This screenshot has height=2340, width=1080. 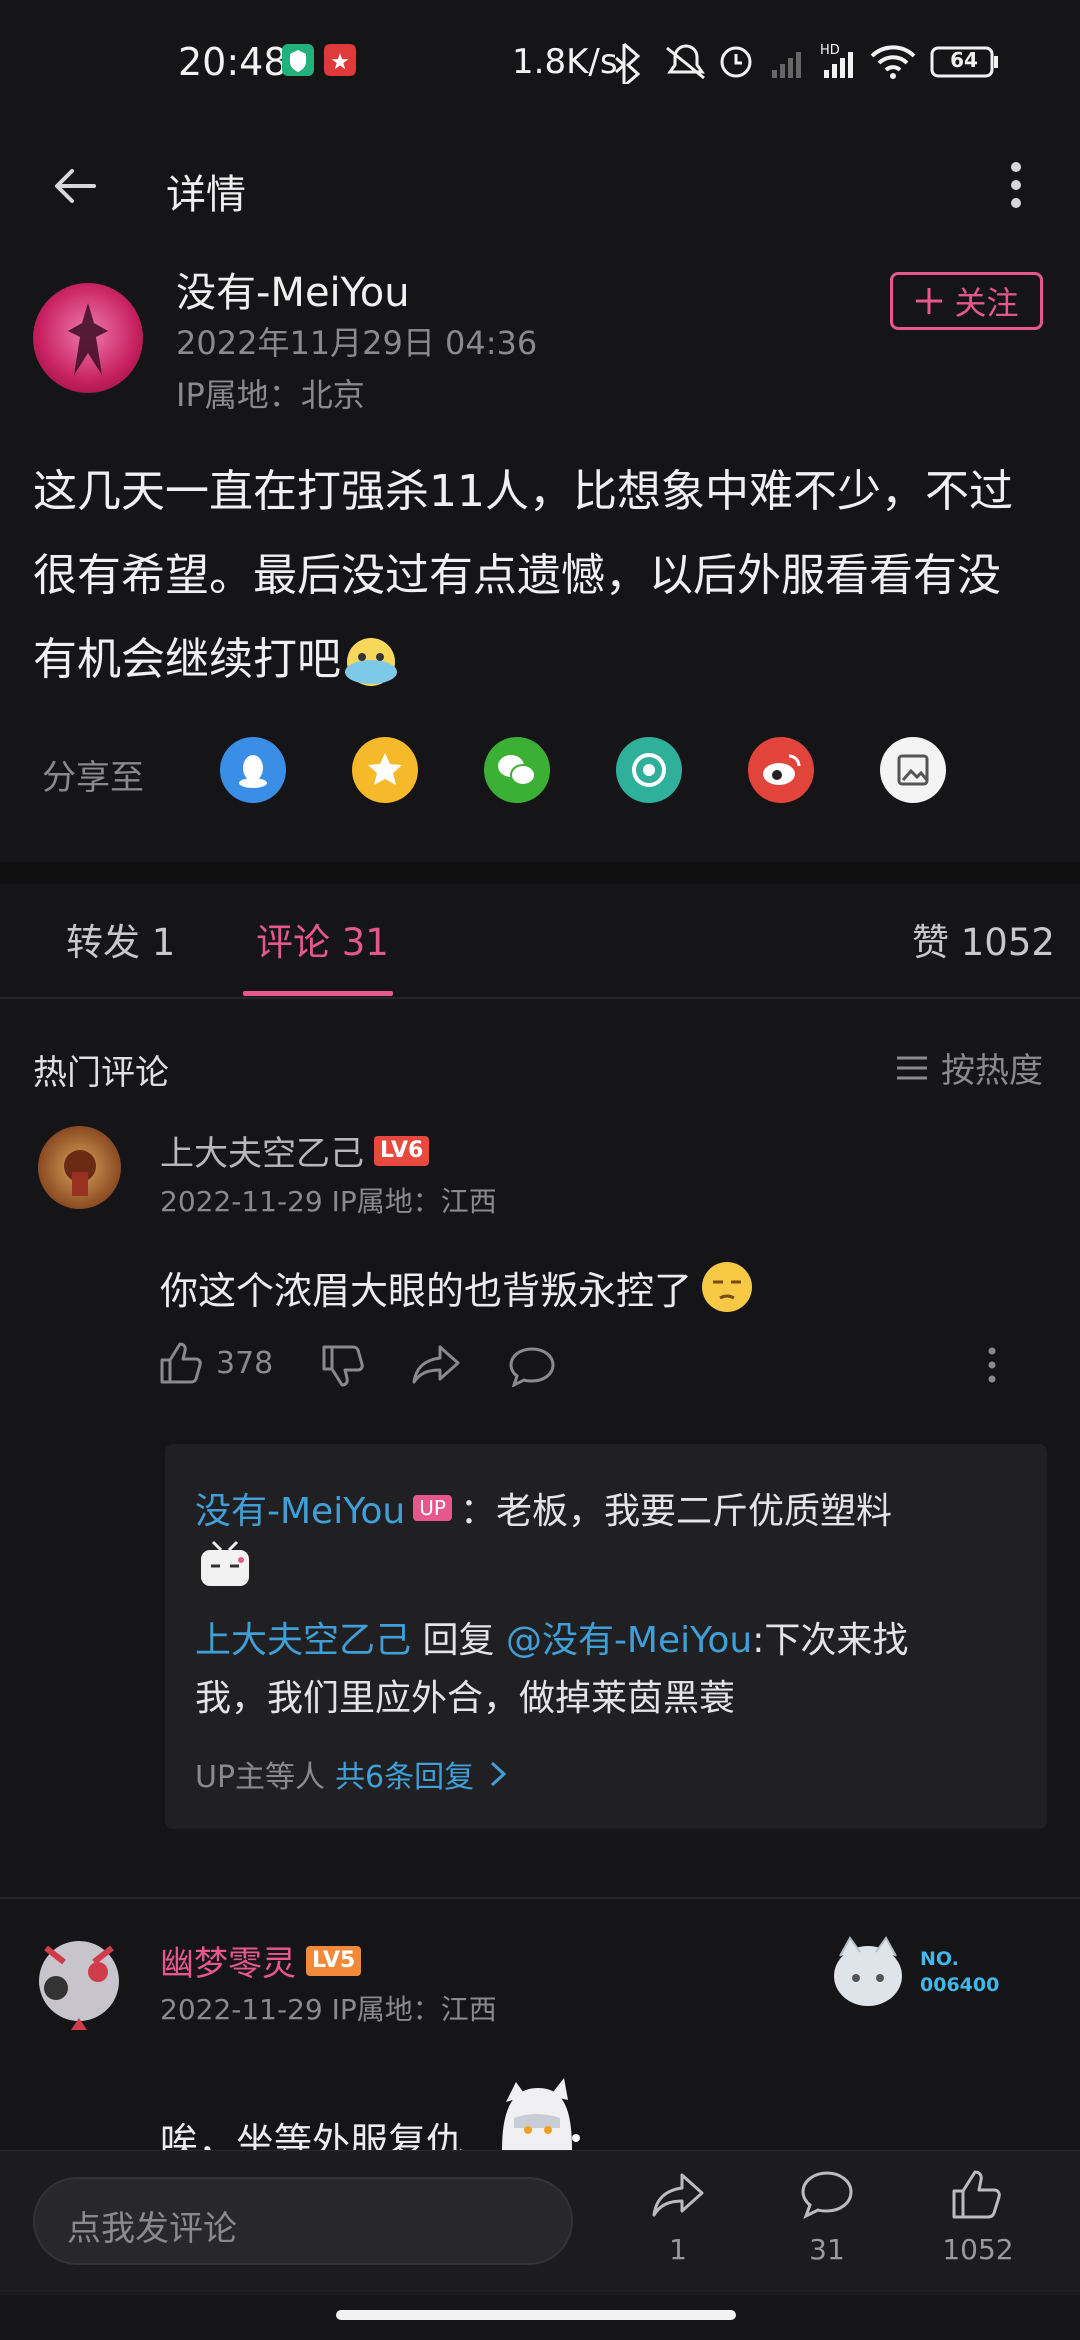 I want to click on tab-likes: 赞 1052, so click(x=983, y=939).